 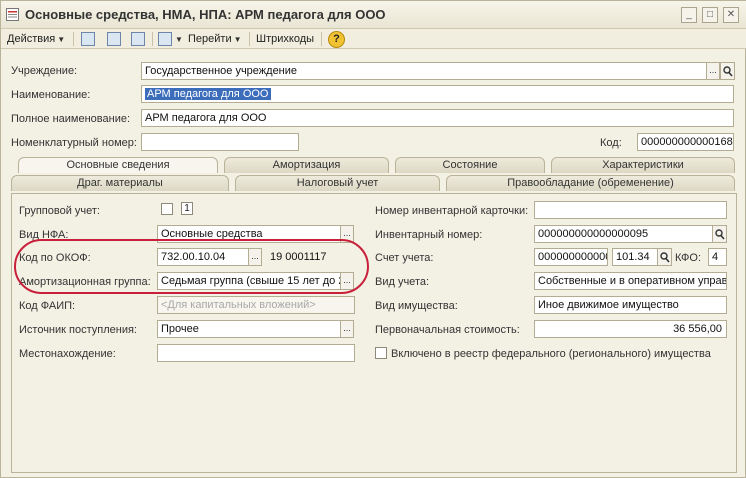 I want to click on save-icon, so click(x=88, y=39).